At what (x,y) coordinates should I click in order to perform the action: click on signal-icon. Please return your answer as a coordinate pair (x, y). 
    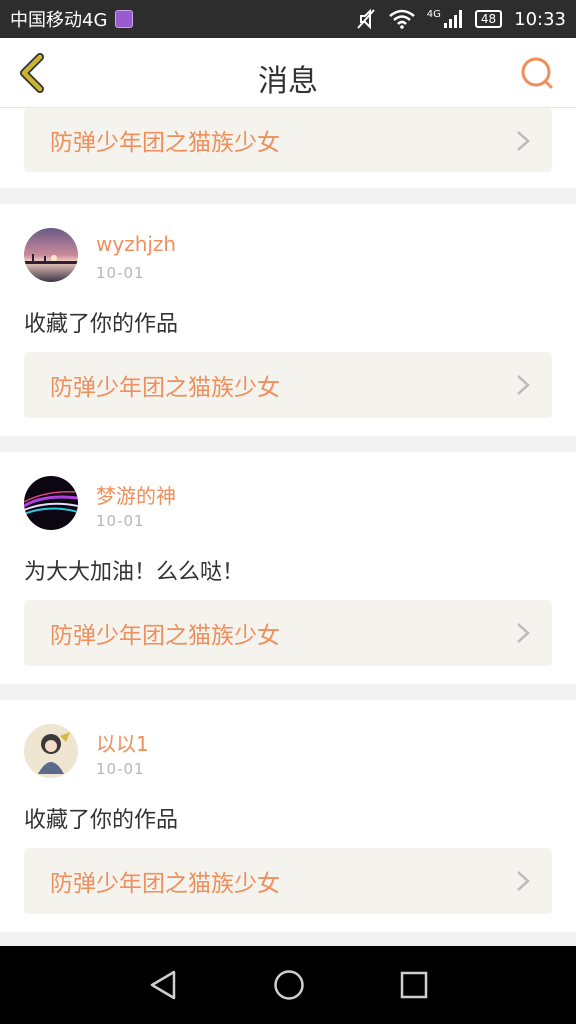
    Looking at the image, I should click on (452, 19).